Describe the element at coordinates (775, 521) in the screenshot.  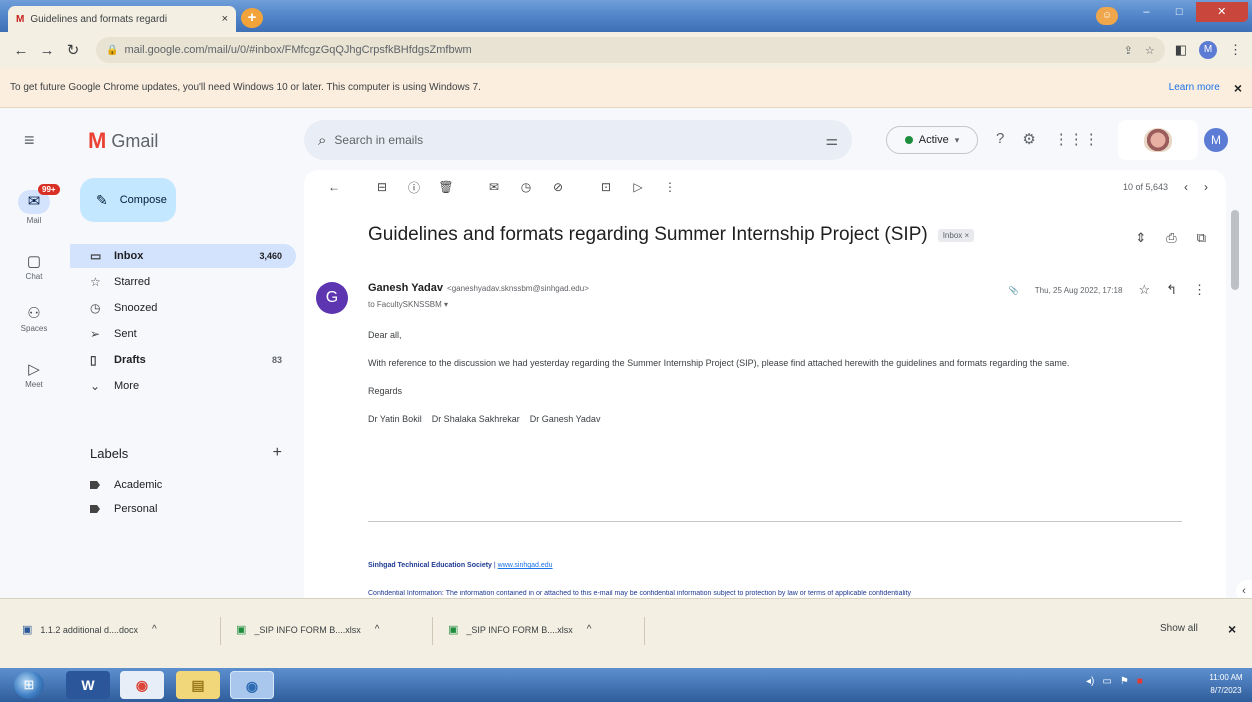
I see `signature-divider` at that location.